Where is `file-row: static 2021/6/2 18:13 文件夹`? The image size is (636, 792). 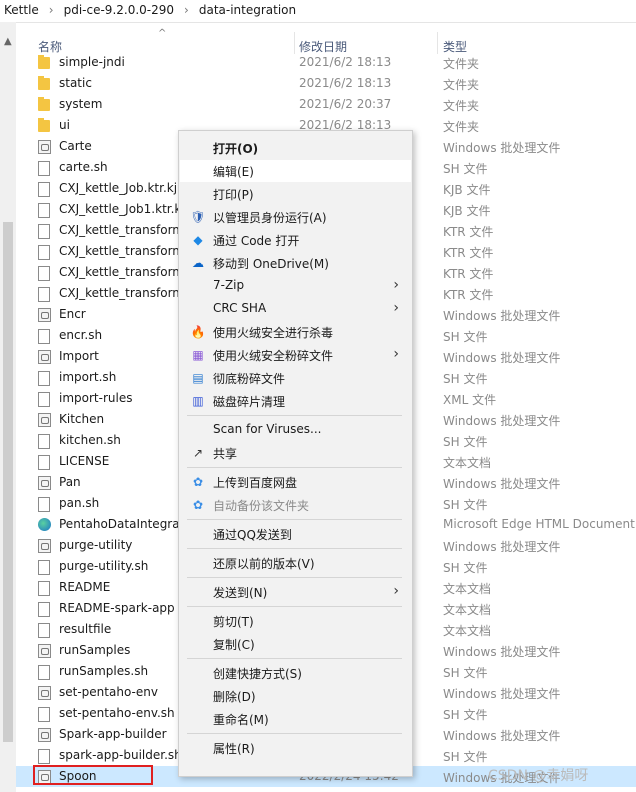 file-row: static 2021/6/2 18:13 文件夹 is located at coordinates (326, 83).